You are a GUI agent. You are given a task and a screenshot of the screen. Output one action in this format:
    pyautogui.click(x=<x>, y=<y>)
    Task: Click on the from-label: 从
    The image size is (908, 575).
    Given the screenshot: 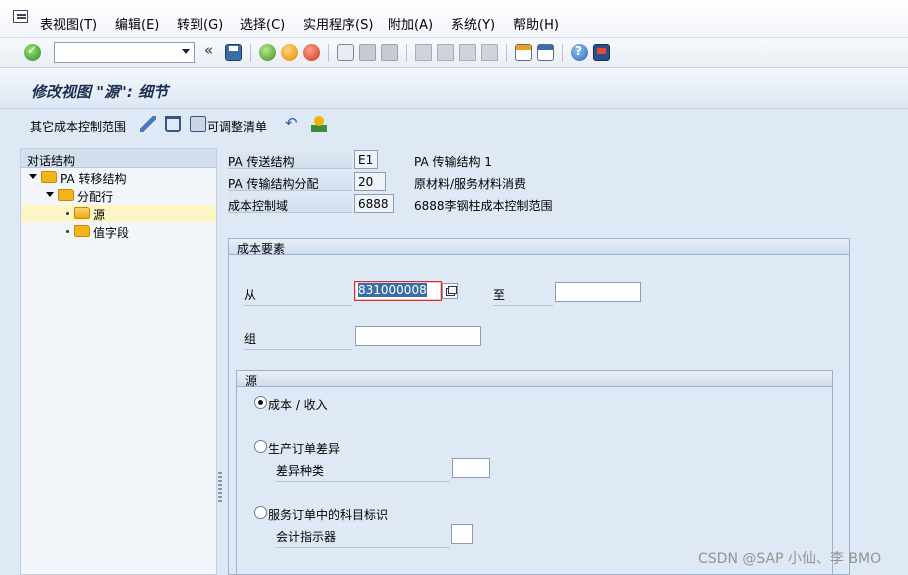 What is the action you would take?
    pyautogui.click(x=298, y=296)
    